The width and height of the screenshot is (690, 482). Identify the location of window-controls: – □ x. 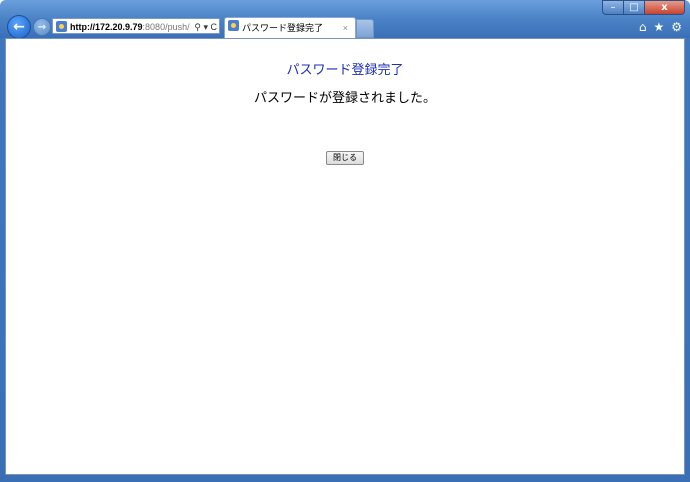
(643, 8).